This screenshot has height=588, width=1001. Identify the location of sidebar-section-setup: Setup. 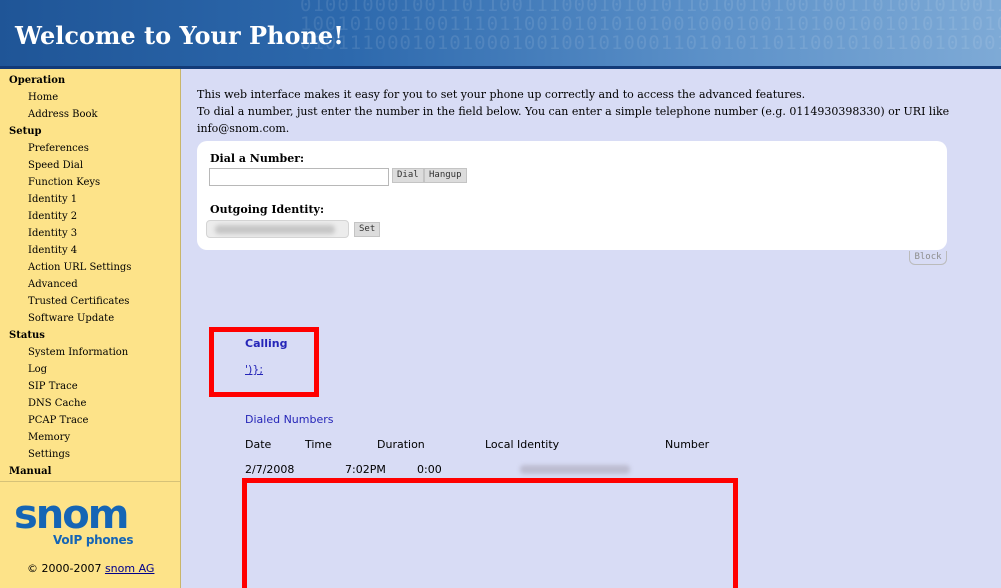
(90, 131).